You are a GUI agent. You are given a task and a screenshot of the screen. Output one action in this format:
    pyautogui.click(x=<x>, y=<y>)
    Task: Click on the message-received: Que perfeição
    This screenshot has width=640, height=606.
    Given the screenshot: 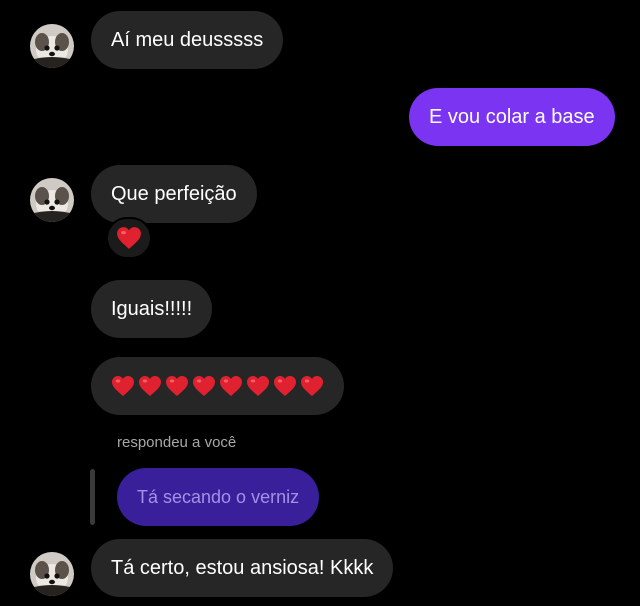 What is the action you would take?
    pyautogui.click(x=174, y=194)
    